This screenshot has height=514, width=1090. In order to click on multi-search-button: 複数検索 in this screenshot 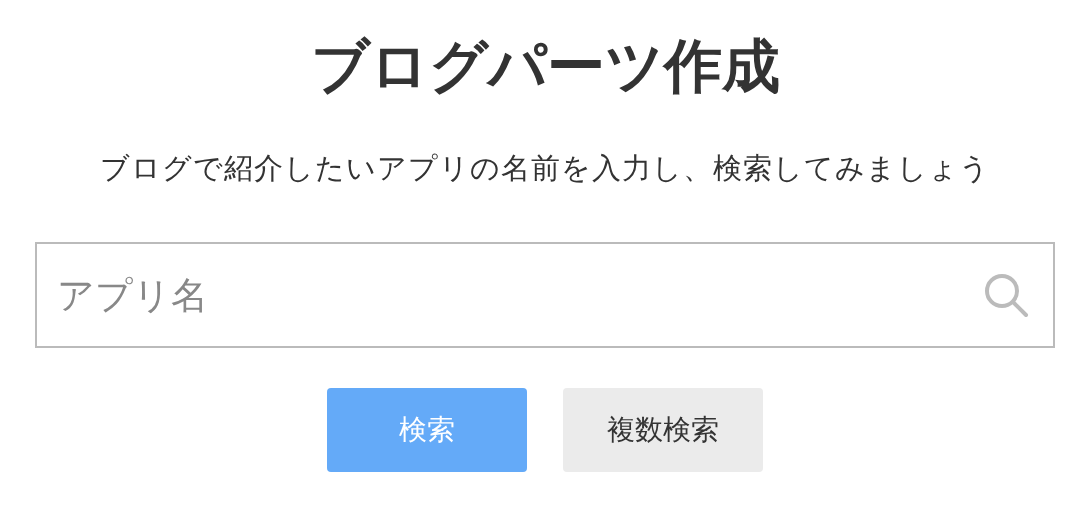, I will do `click(663, 430)`.